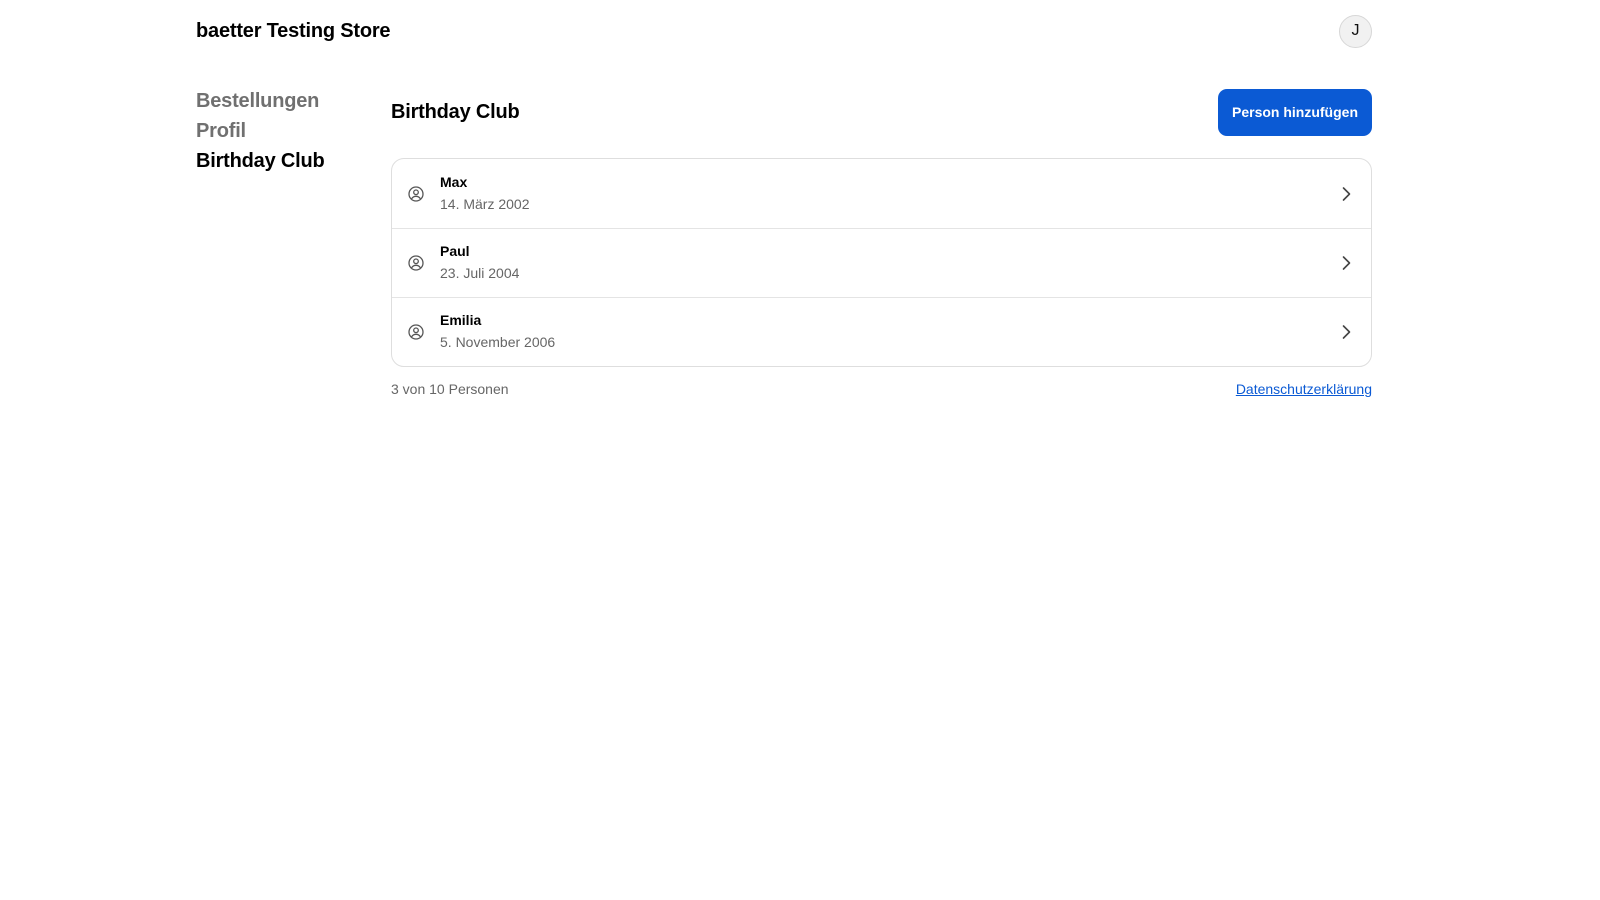 This screenshot has height=900, width=1600. What do you see at coordinates (293, 31) in the screenshot?
I see `store-title: baetter Testing Store` at bounding box center [293, 31].